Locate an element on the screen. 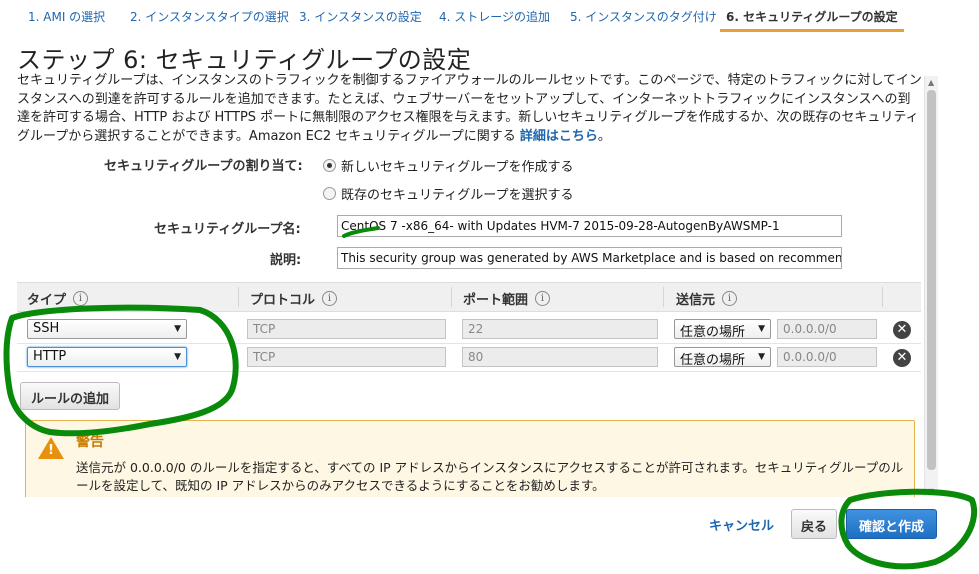  rules-table-header: タイプ i プロトコル i ポート範囲 i 送信元 i is located at coordinates (469, 297).